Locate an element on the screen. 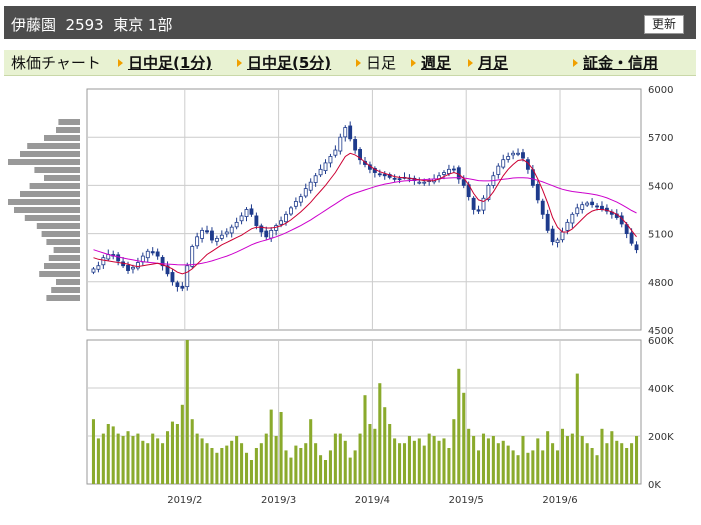  x-tick-label: 2019/3 is located at coordinates (278, 500).